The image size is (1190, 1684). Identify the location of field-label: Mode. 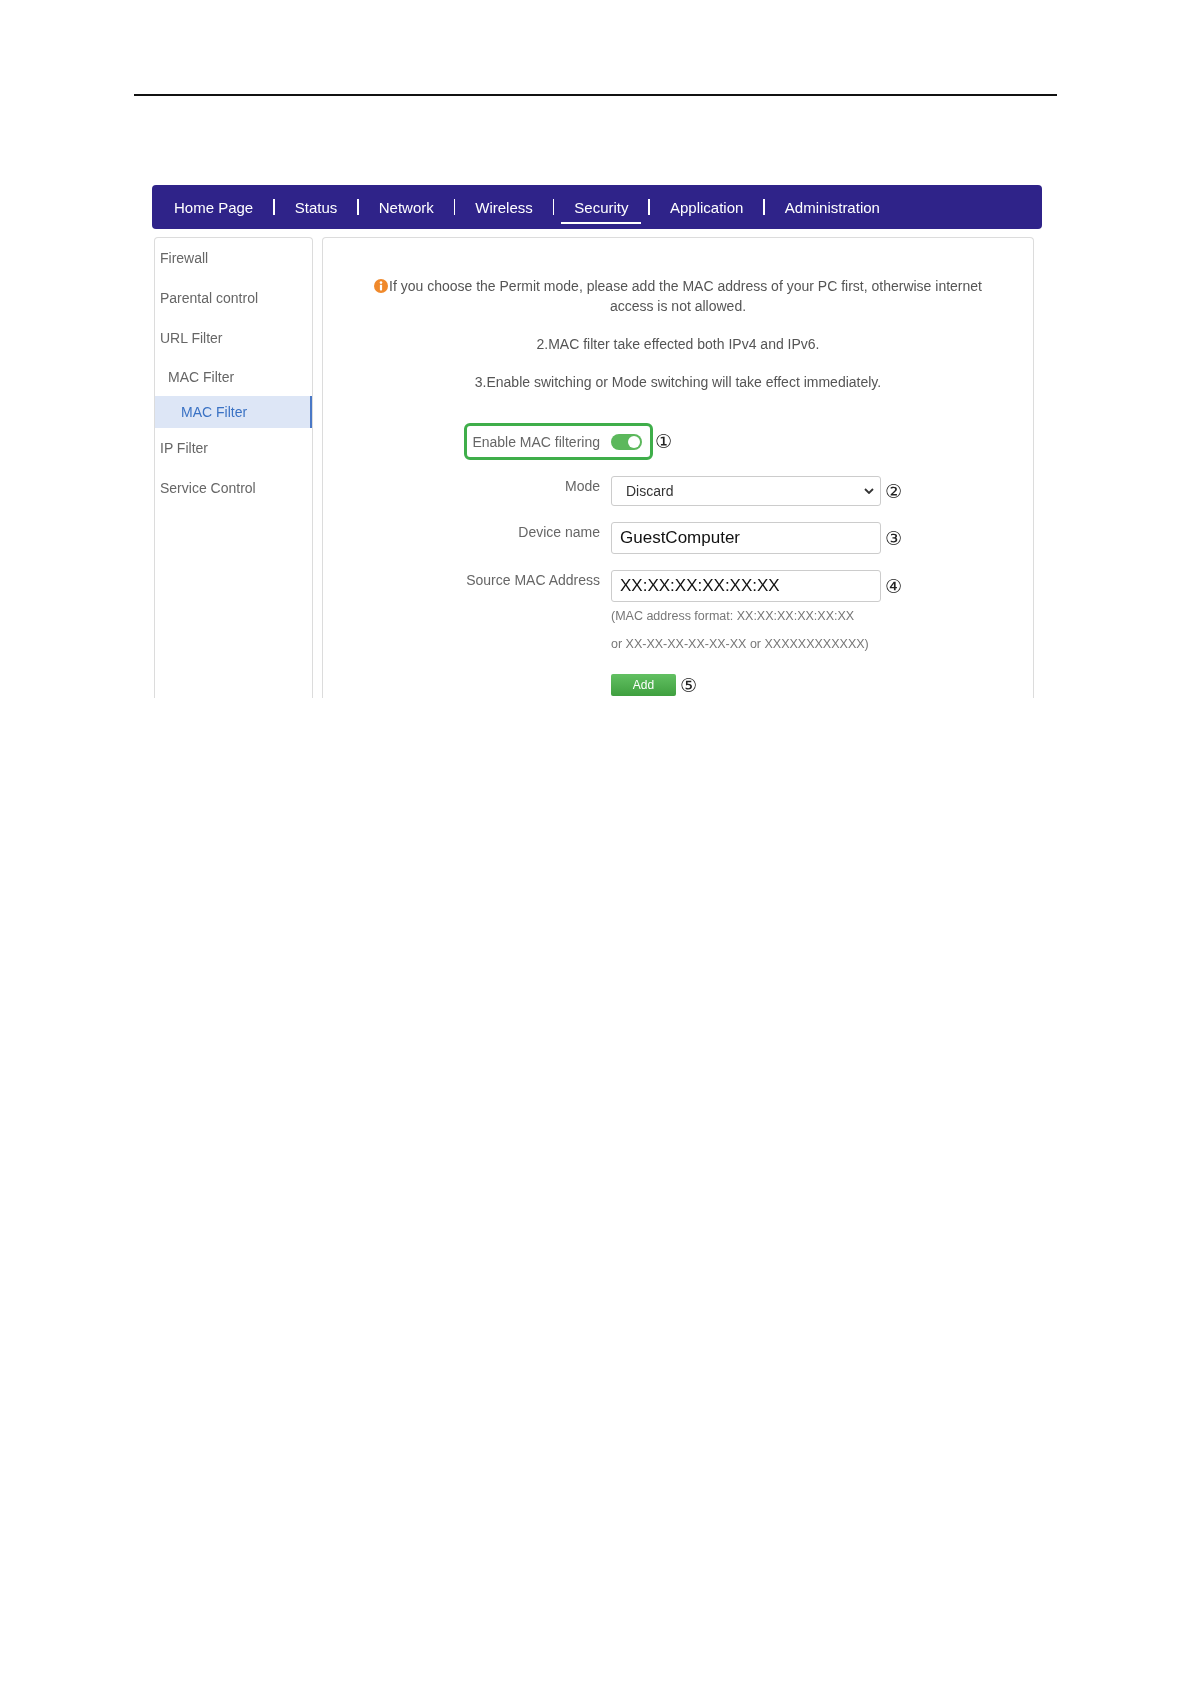
(581, 486).